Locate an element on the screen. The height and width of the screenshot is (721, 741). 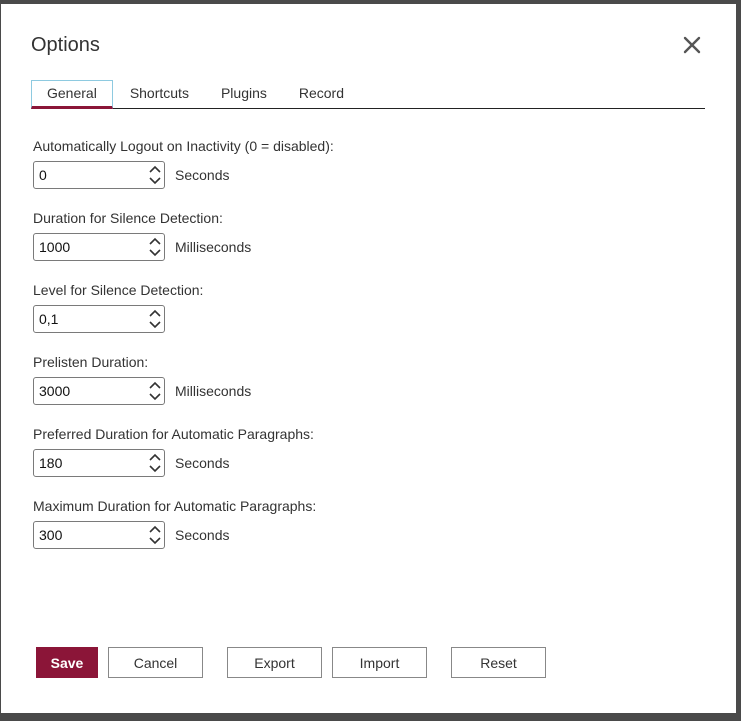
cancel-button: Cancel is located at coordinates (155, 662).